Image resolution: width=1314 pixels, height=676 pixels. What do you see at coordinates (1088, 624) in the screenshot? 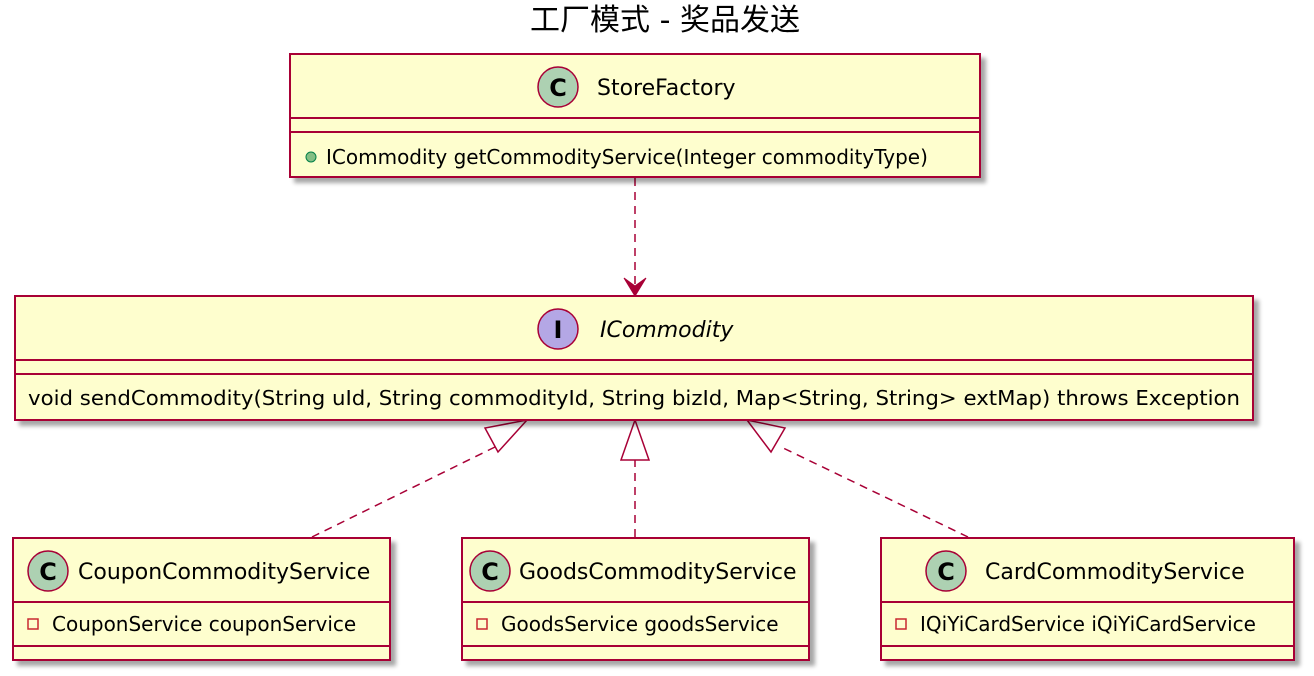
I see `class-member: IQiYiCardService iQiYiCardService` at bounding box center [1088, 624].